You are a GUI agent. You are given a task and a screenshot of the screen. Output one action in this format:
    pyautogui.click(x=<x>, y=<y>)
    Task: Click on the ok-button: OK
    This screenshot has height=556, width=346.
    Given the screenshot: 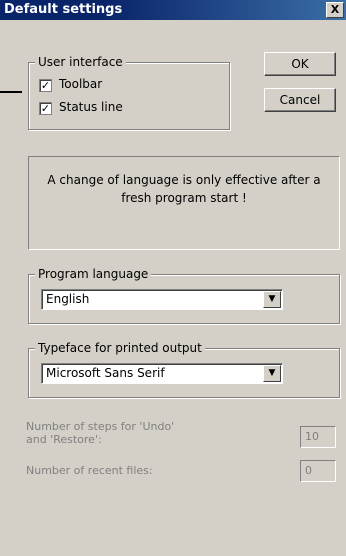 What is the action you would take?
    pyautogui.click(x=300, y=64)
    